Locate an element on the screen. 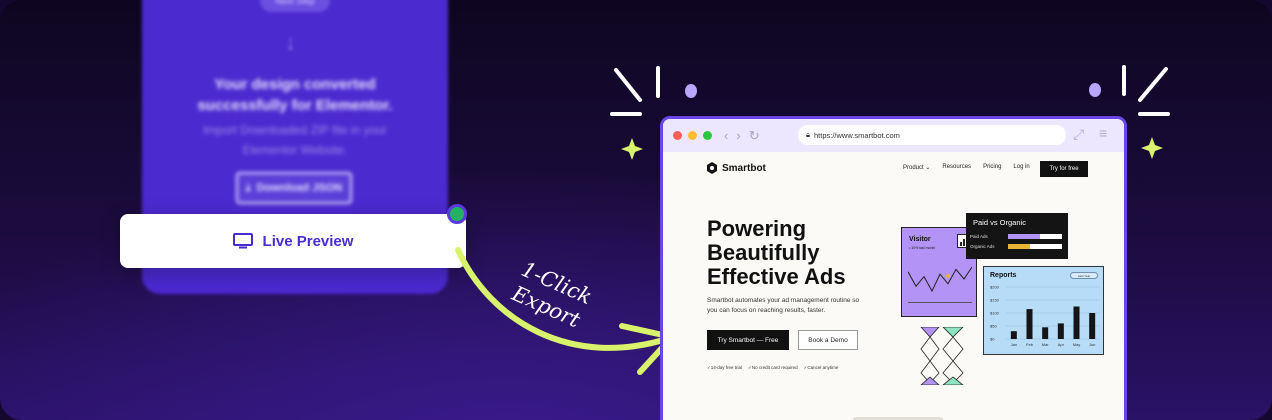 The image size is (1272, 420). hourglass-graphic is located at coordinates (942, 356).